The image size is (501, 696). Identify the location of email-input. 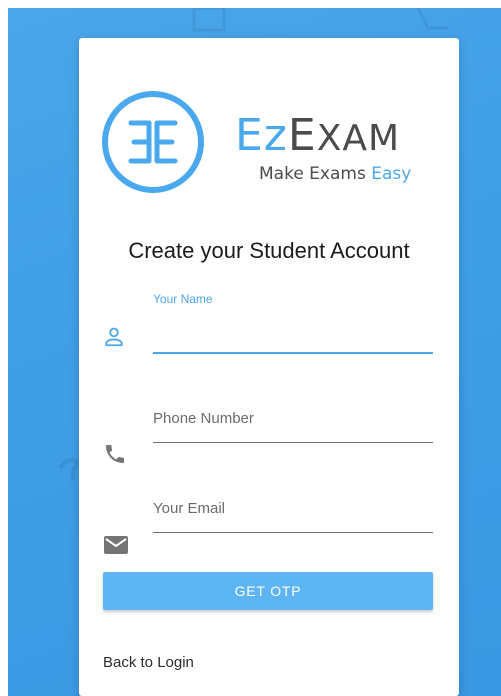
(293, 509).